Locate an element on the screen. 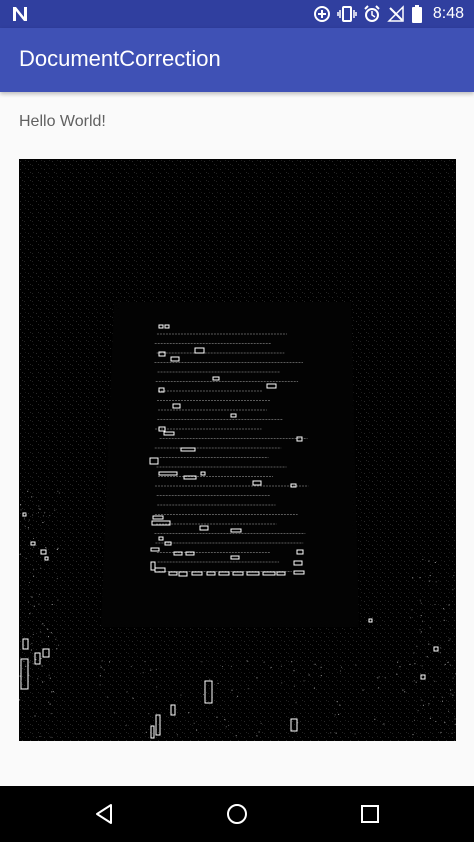 This screenshot has height=842, width=474. home-icon is located at coordinates (237, 814).